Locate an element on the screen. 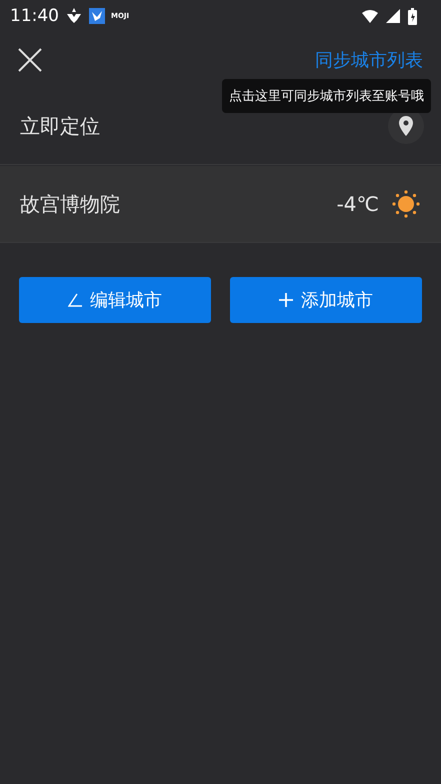 This screenshot has width=441, height=784. locate-label: 立即定位 is located at coordinates (60, 126).